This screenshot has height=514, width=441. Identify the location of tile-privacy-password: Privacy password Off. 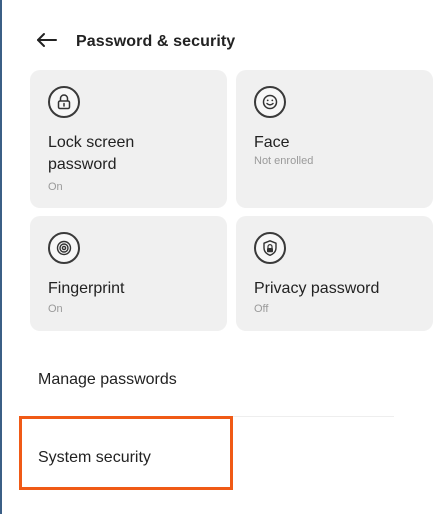
(334, 273).